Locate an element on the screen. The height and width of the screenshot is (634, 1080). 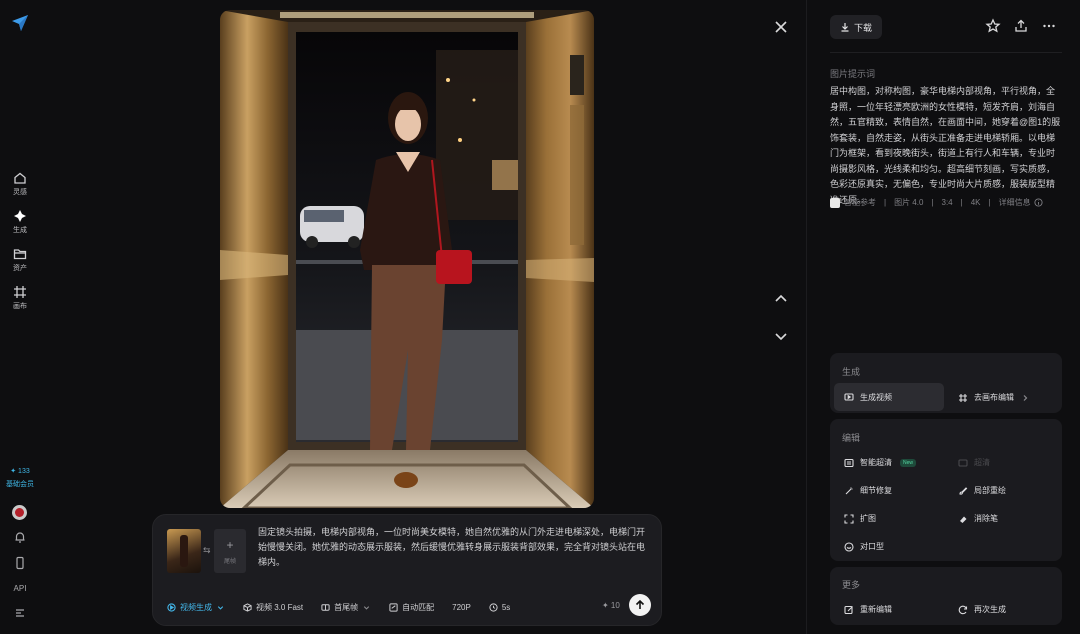
upscale-button: 超清 is located at coordinates (974, 462).